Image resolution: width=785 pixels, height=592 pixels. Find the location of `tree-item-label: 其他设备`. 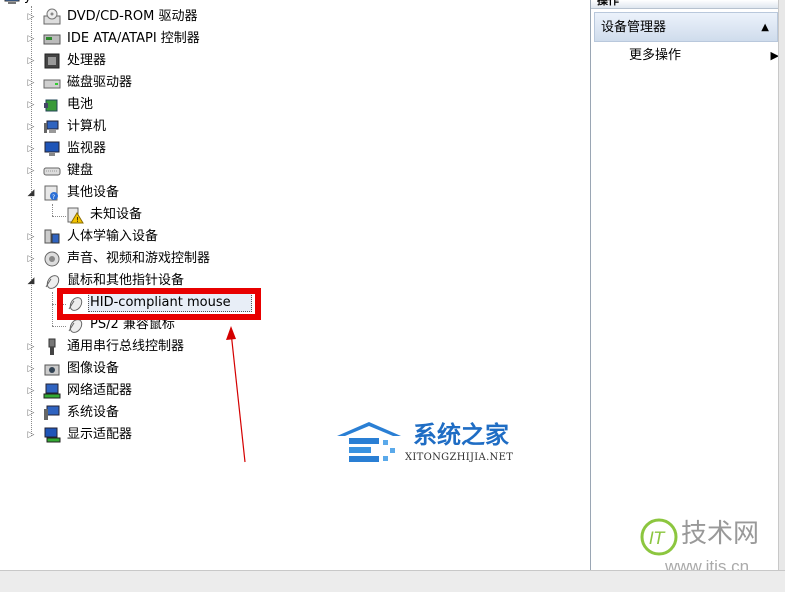

tree-item-label: 其他设备 is located at coordinates (93, 192).